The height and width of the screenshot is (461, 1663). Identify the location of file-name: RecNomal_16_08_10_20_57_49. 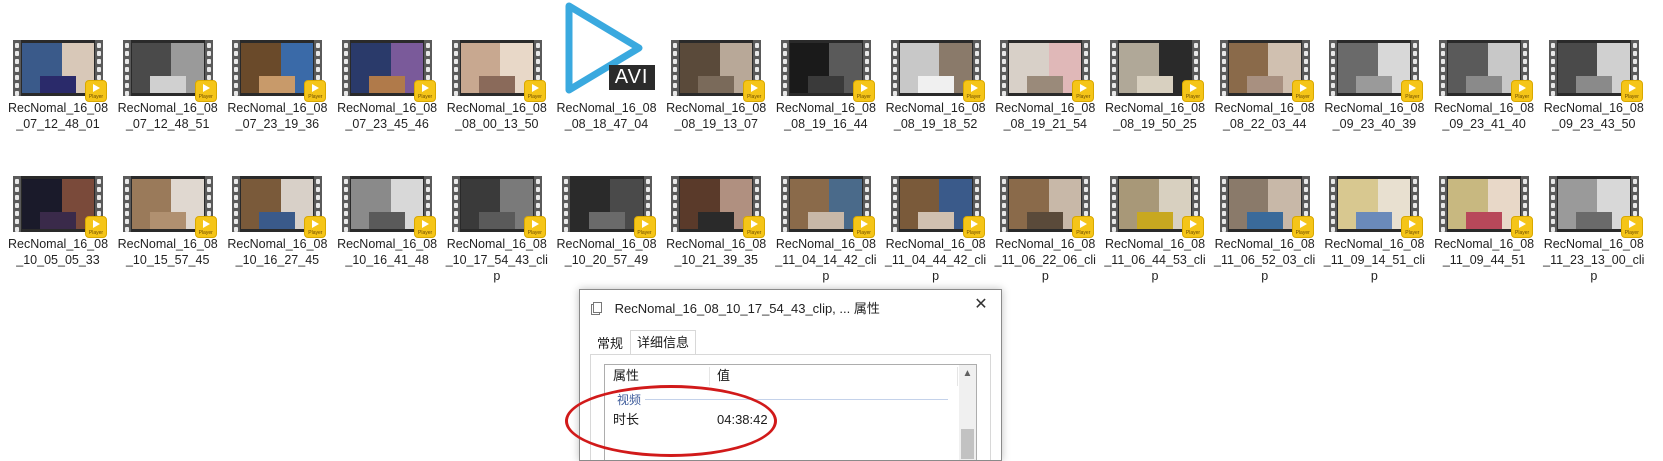
(606, 252).